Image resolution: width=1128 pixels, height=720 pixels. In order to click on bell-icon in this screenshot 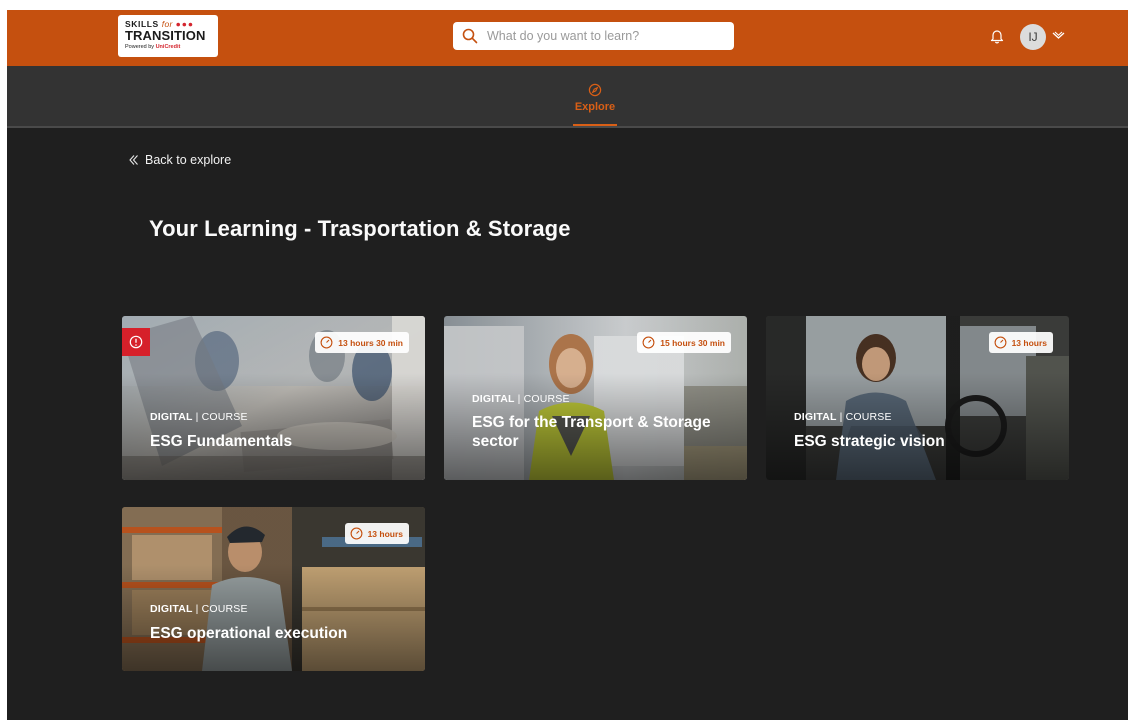, I will do `click(997, 36)`.